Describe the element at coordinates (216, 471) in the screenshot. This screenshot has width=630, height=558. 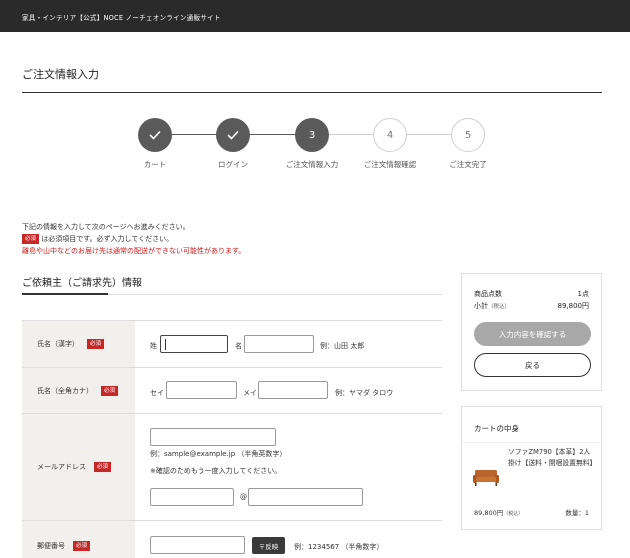
I see `email-confirm-note: ※確認のためもう一度入力してください。` at that location.